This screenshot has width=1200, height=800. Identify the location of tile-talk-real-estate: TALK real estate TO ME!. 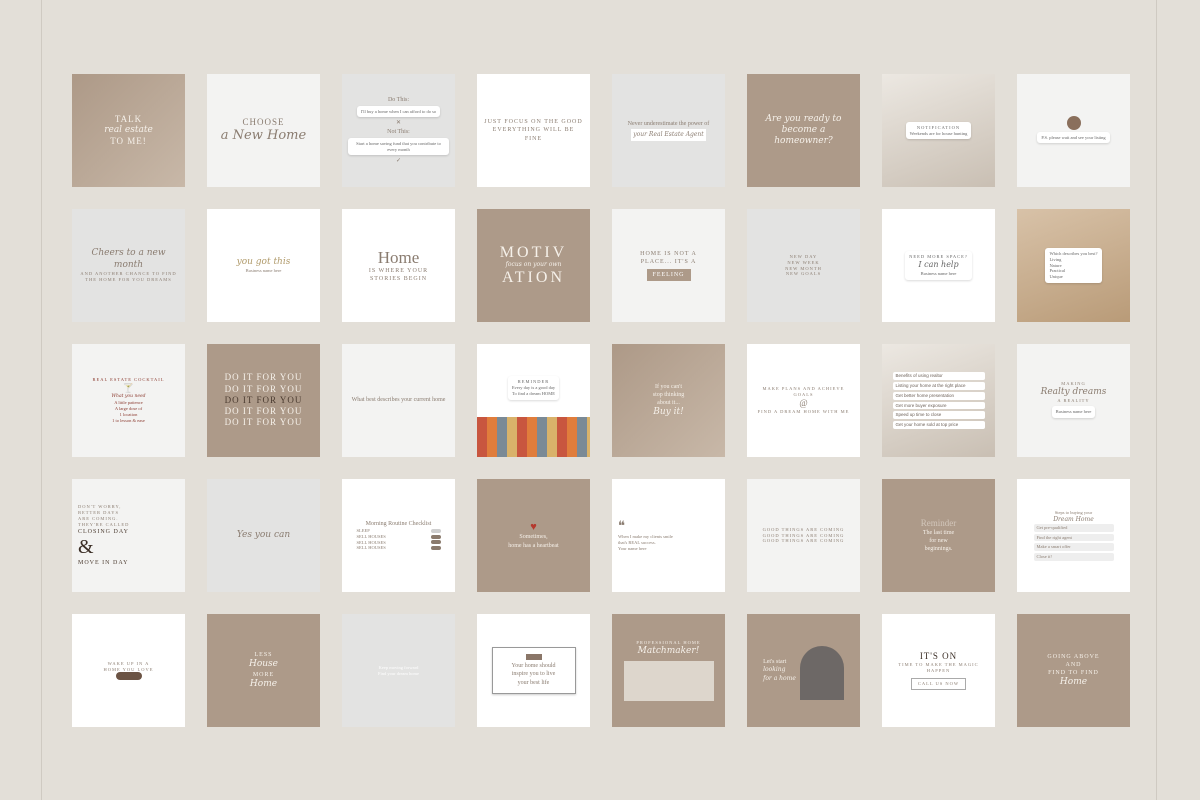
(128, 130).